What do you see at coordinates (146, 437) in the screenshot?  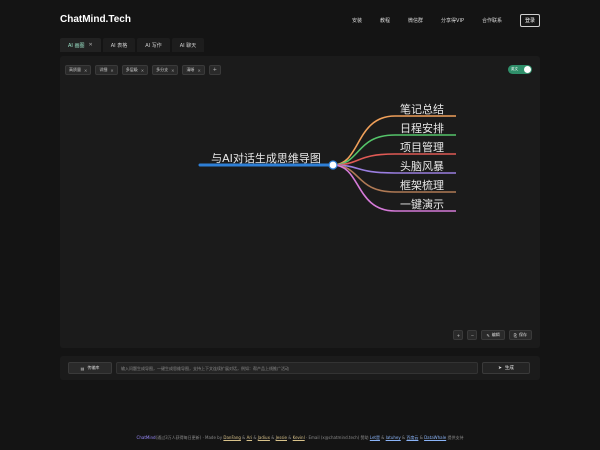 I see `footer-brand-link: ChatMind` at bounding box center [146, 437].